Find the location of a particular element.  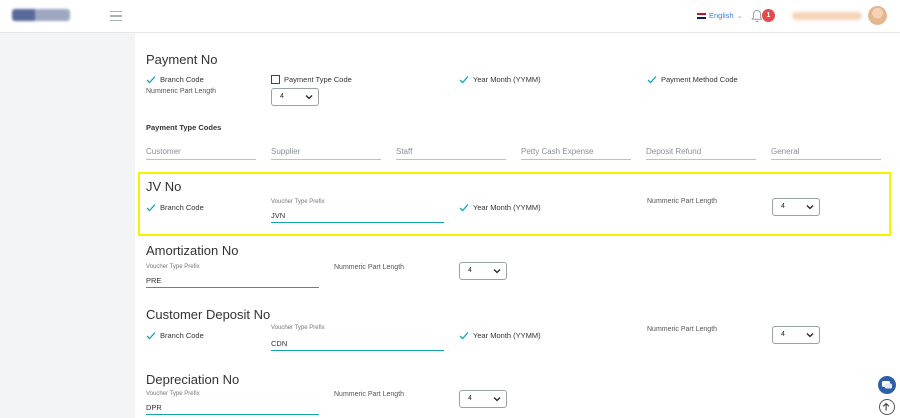

amortization-voucher-prefix-input: PRE is located at coordinates (232, 282).